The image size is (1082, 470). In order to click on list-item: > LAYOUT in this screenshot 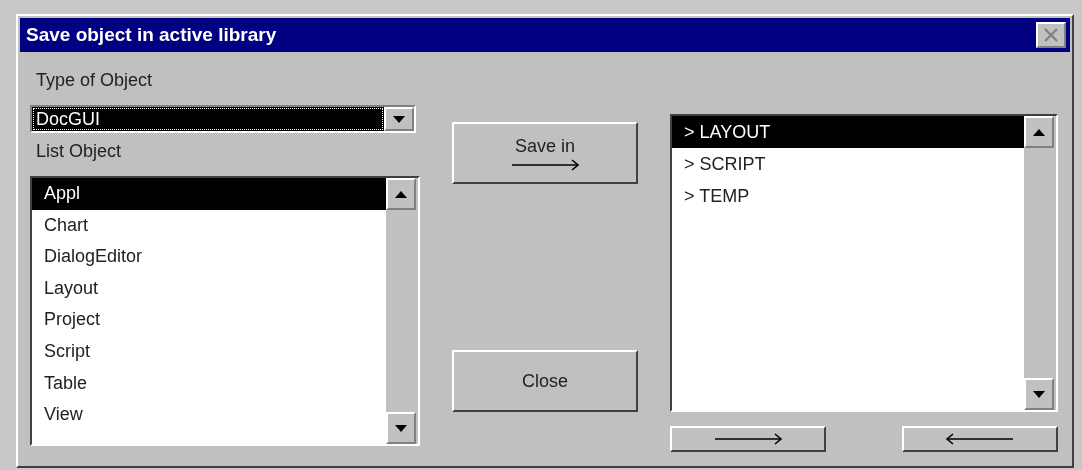, I will do `click(848, 132)`.